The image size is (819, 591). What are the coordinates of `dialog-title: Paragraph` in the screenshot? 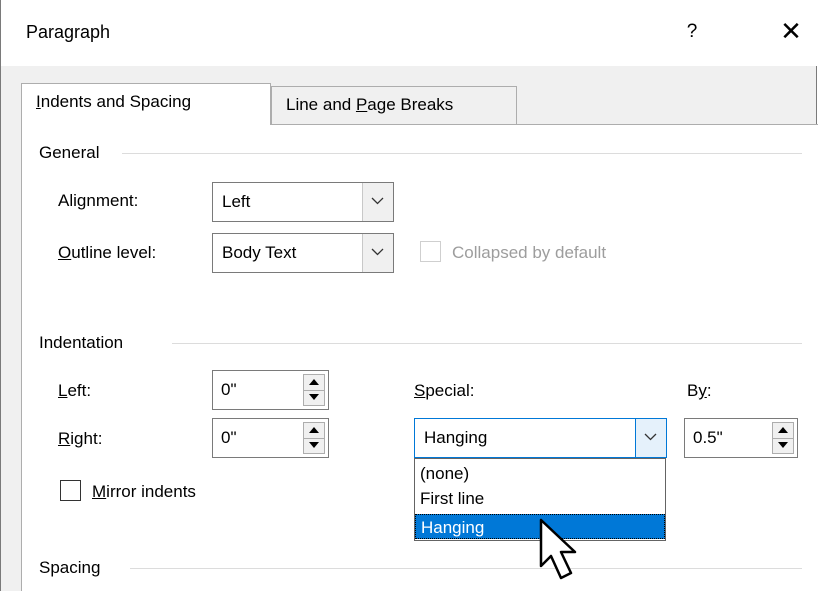 It's located at (68, 32).